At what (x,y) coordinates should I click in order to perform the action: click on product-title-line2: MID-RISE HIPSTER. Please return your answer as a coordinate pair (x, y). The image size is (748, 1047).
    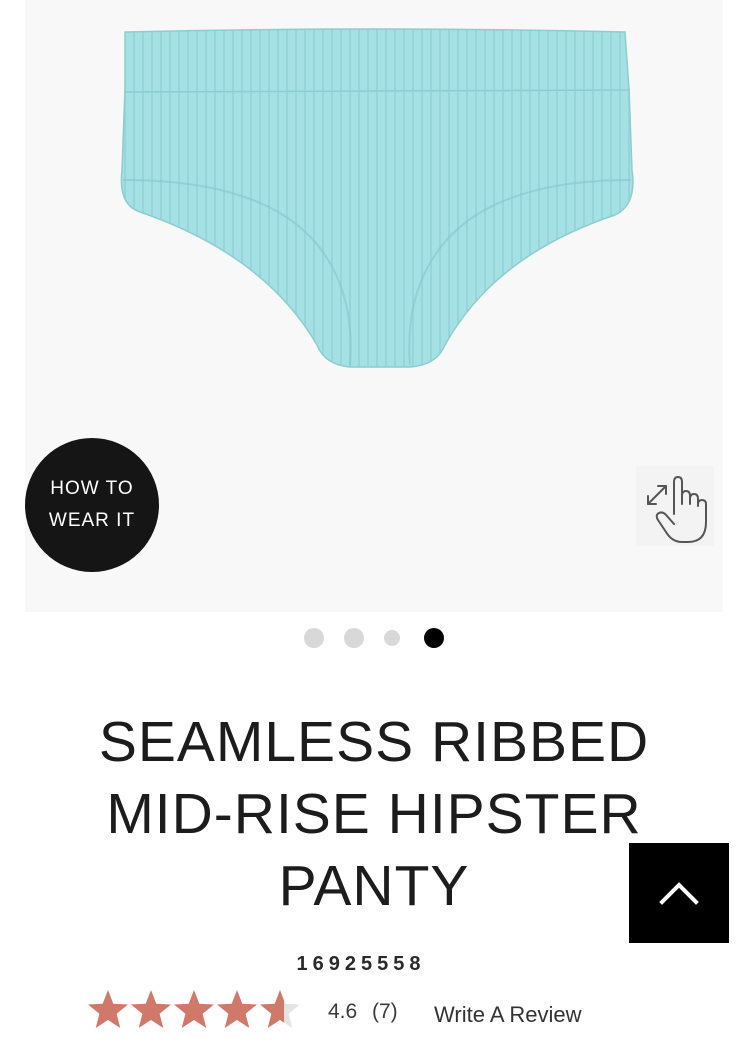
    Looking at the image, I should click on (374, 814).